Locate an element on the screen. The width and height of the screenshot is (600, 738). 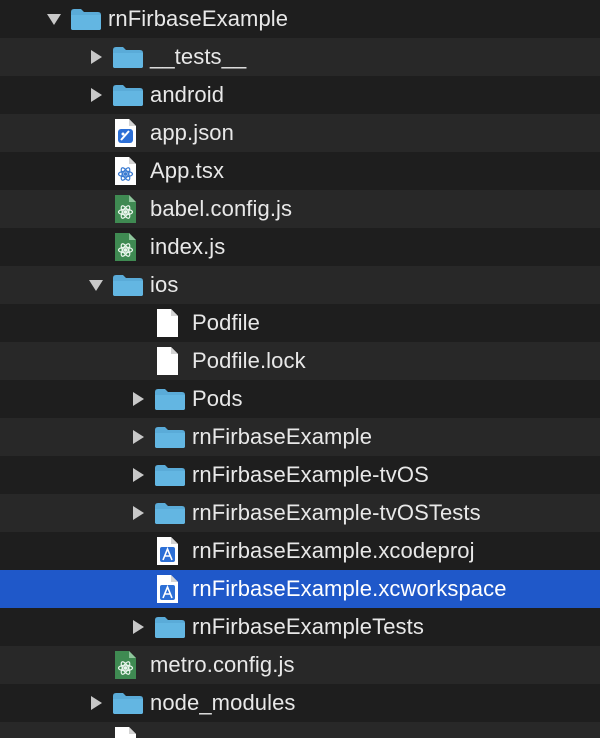
xcworkspace-icon is located at coordinates (171, 589).